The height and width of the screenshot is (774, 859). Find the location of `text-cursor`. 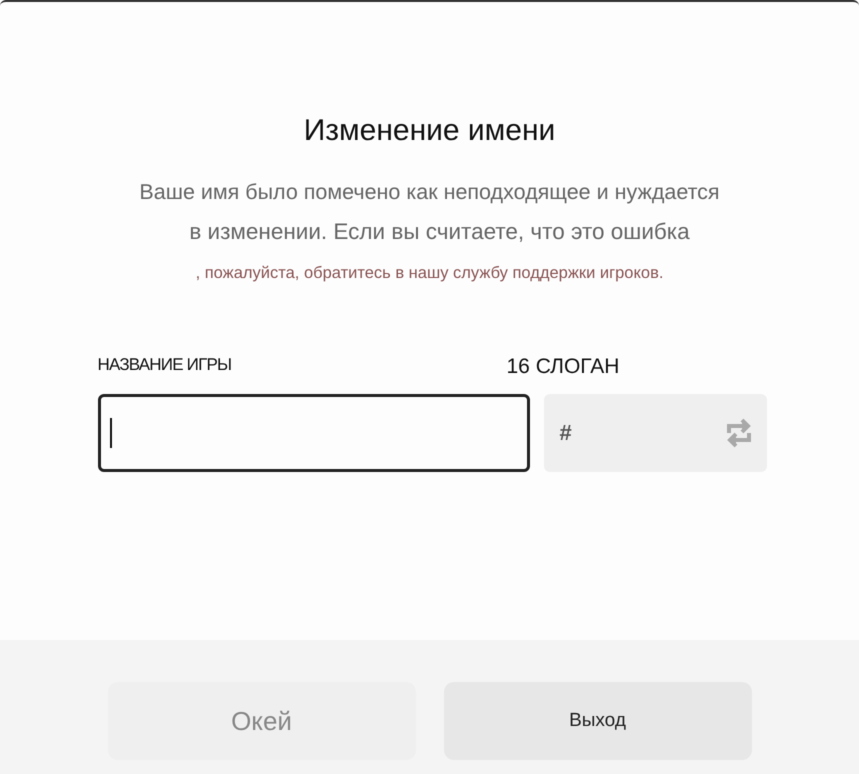

text-cursor is located at coordinates (111, 433).